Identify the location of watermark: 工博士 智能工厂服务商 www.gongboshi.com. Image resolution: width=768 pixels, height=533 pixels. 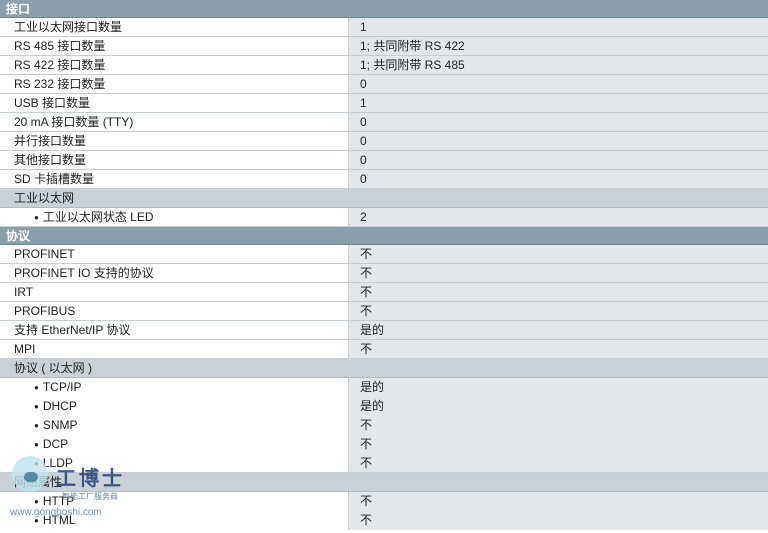
(73, 487).